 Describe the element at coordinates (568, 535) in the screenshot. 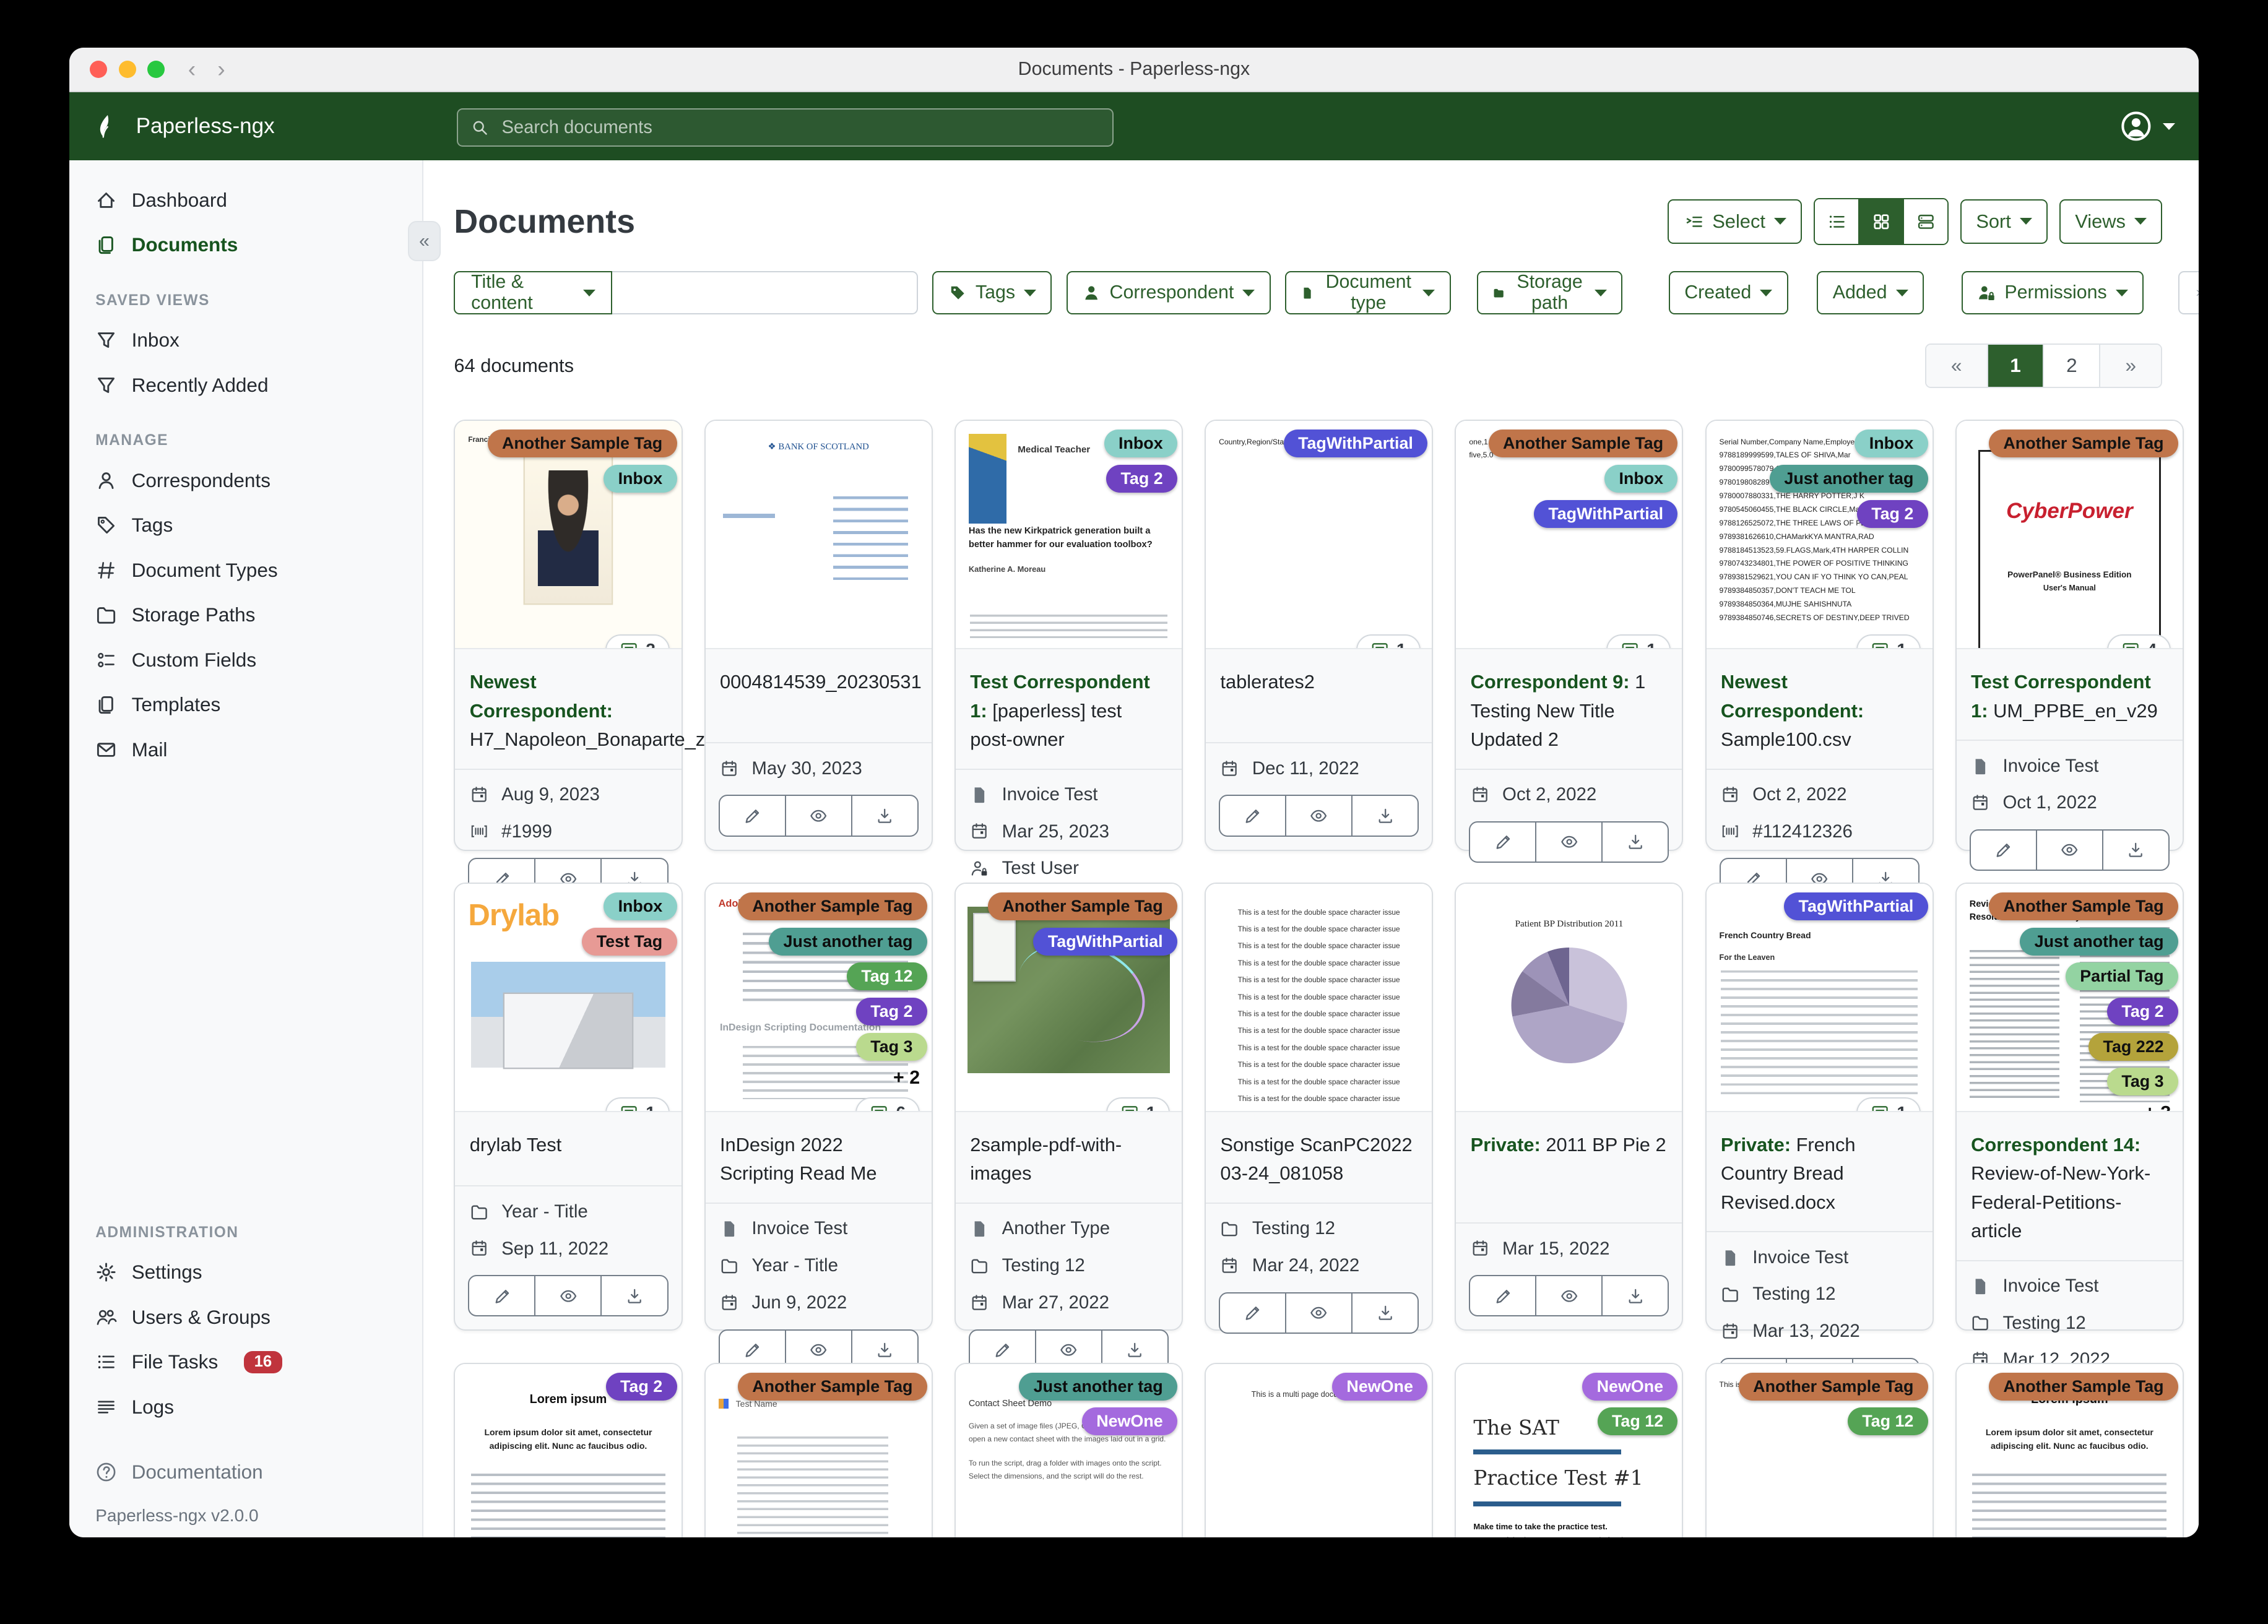

I see `document-thumbnail: Francja pod rAnother Sample TagInbox2` at that location.